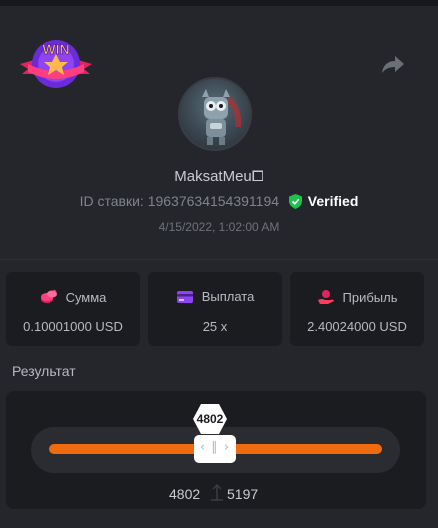 The image size is (438, 528). Describe the element at coordinates (357, 309) in the screenshot. I see `stat-profit: Прибыль 2.40024000 USD` at that location.